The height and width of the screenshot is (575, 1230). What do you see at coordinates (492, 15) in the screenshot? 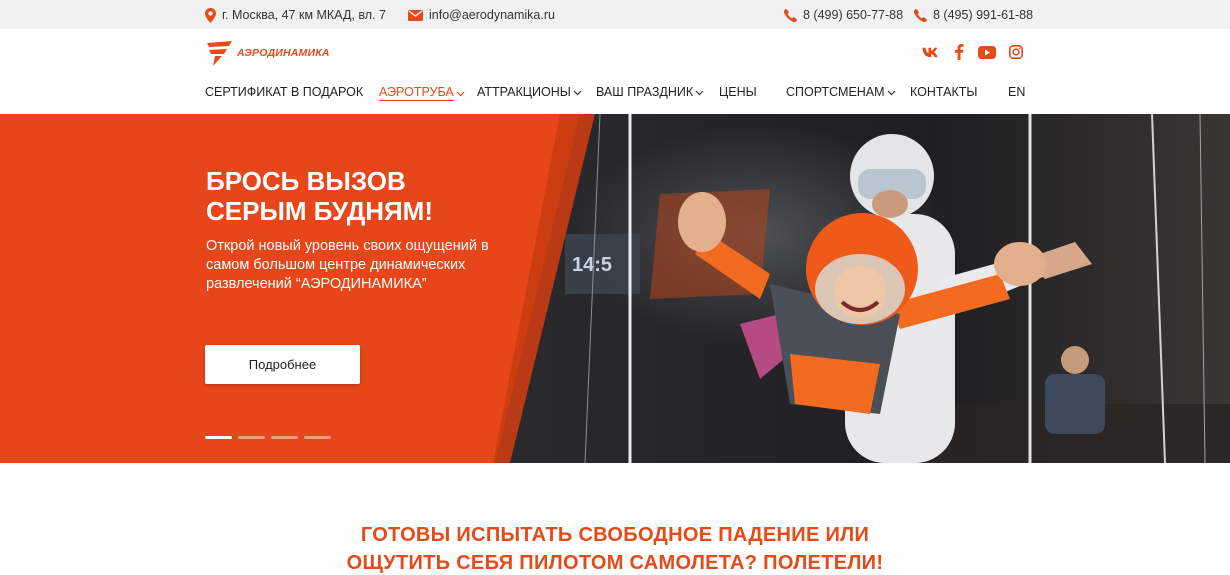
I see `email-text: info@aerodynamika.ru` at bounding box center [492, 15].